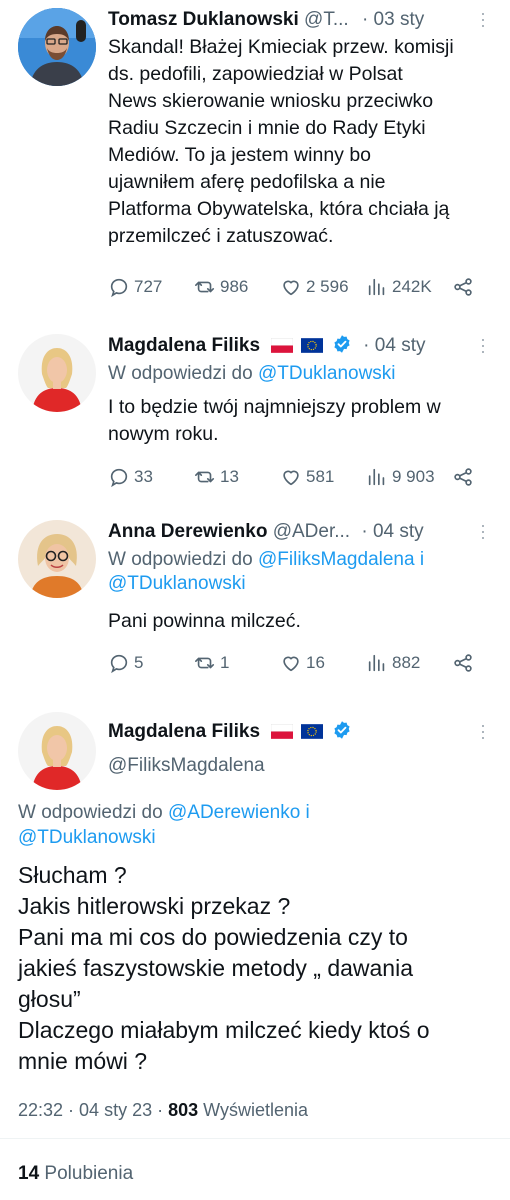  Describe the element at coordinates (203, 19) in the screenshot. I see `author-name: Tomasz Duklanowski` at that location.